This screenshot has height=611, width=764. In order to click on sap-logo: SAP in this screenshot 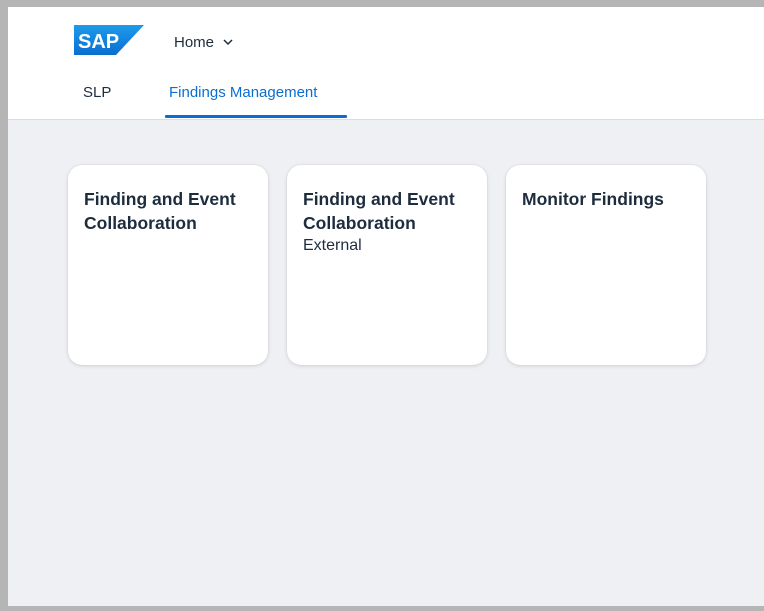, I will do `click(109, 40)`.